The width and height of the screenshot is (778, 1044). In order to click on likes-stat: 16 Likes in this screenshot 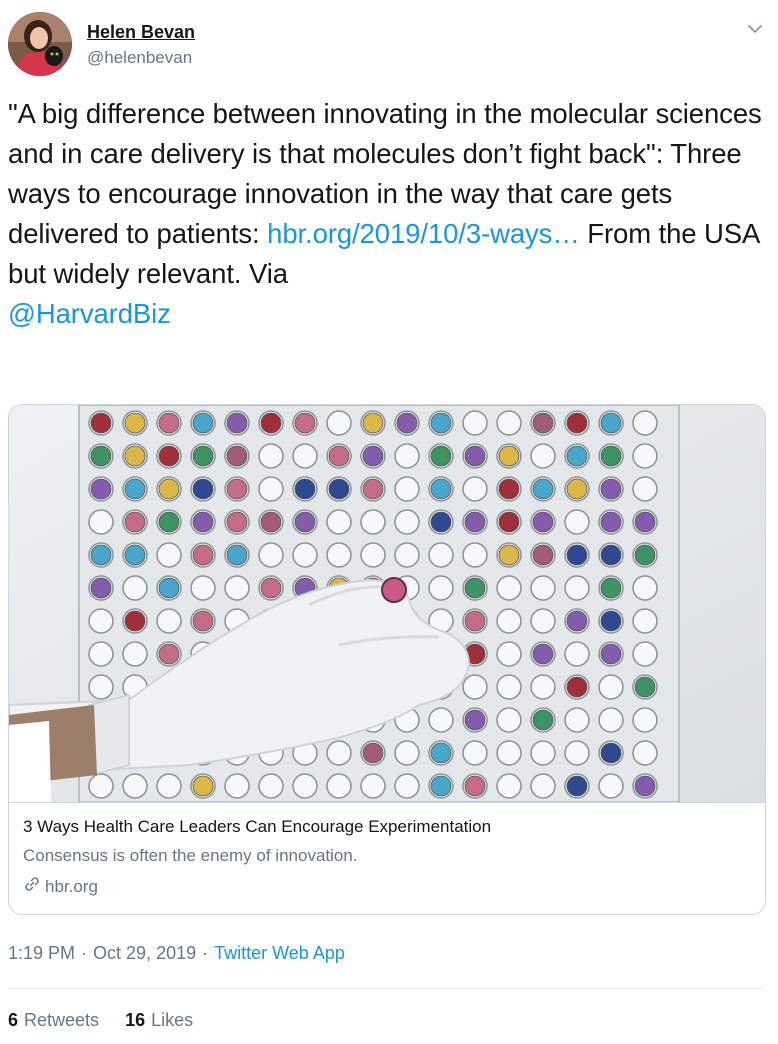, I will do `click(159, 1020)`.